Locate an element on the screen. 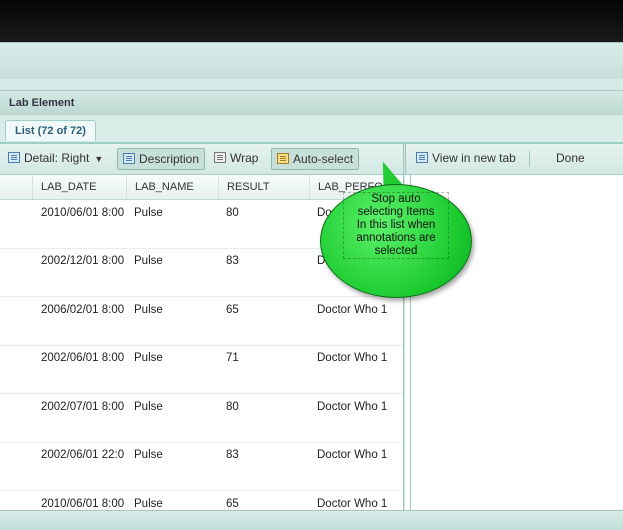 Image resolution: width=623 pixels, height=530 pixels. cell-lab-date: 2002/07/01 8:00 is located at coordinates (83, 407).